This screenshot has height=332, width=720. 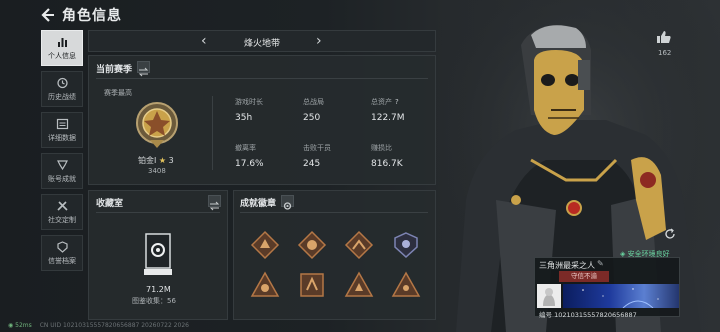 I want to click on back-arrow-icon, so click(x=47, y=15).